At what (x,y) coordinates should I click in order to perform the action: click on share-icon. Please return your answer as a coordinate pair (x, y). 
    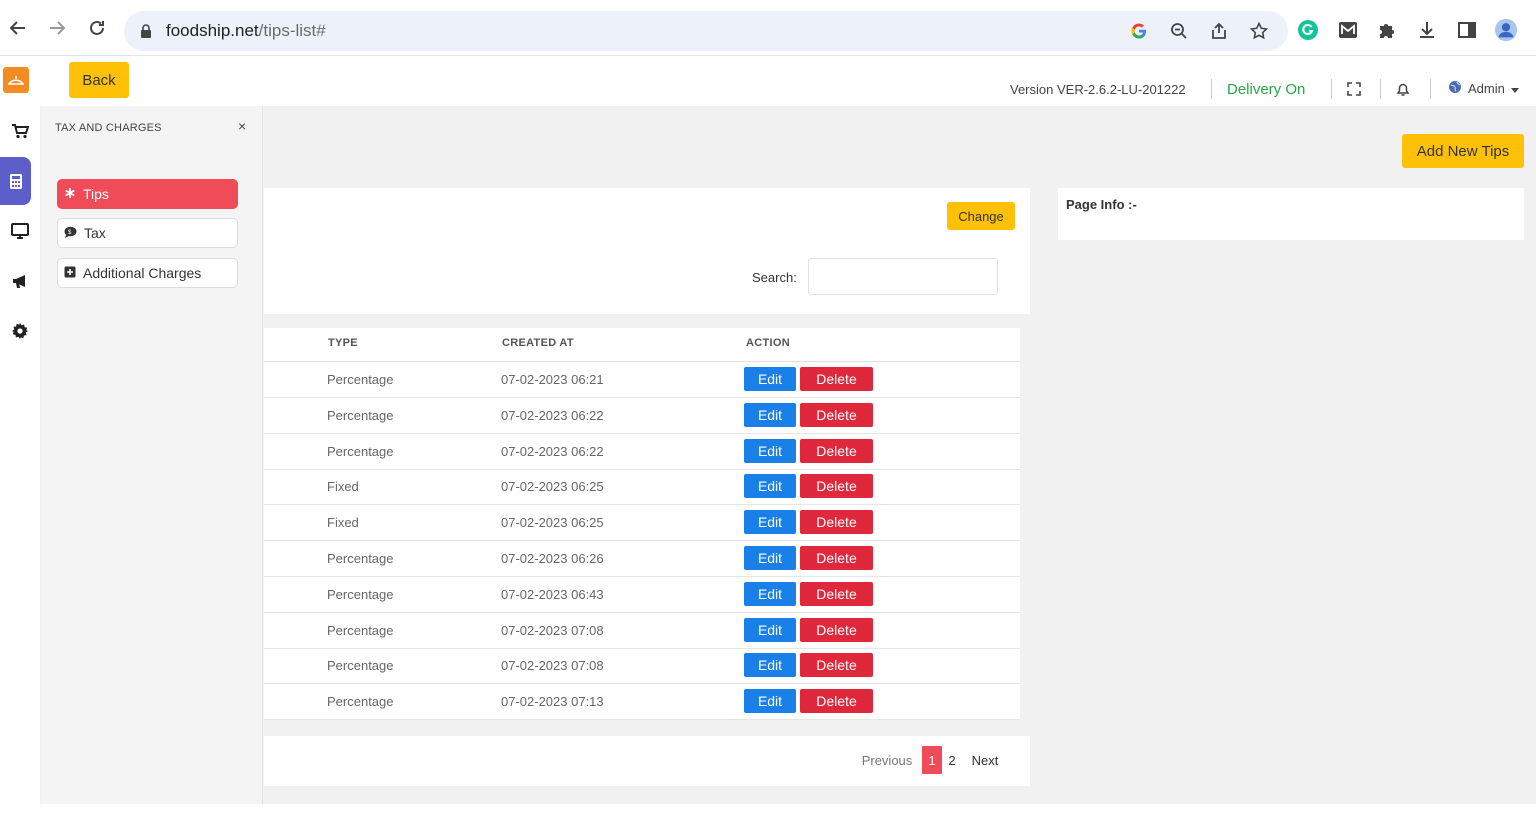
    Looking at the image, I should click on (1219, 31).